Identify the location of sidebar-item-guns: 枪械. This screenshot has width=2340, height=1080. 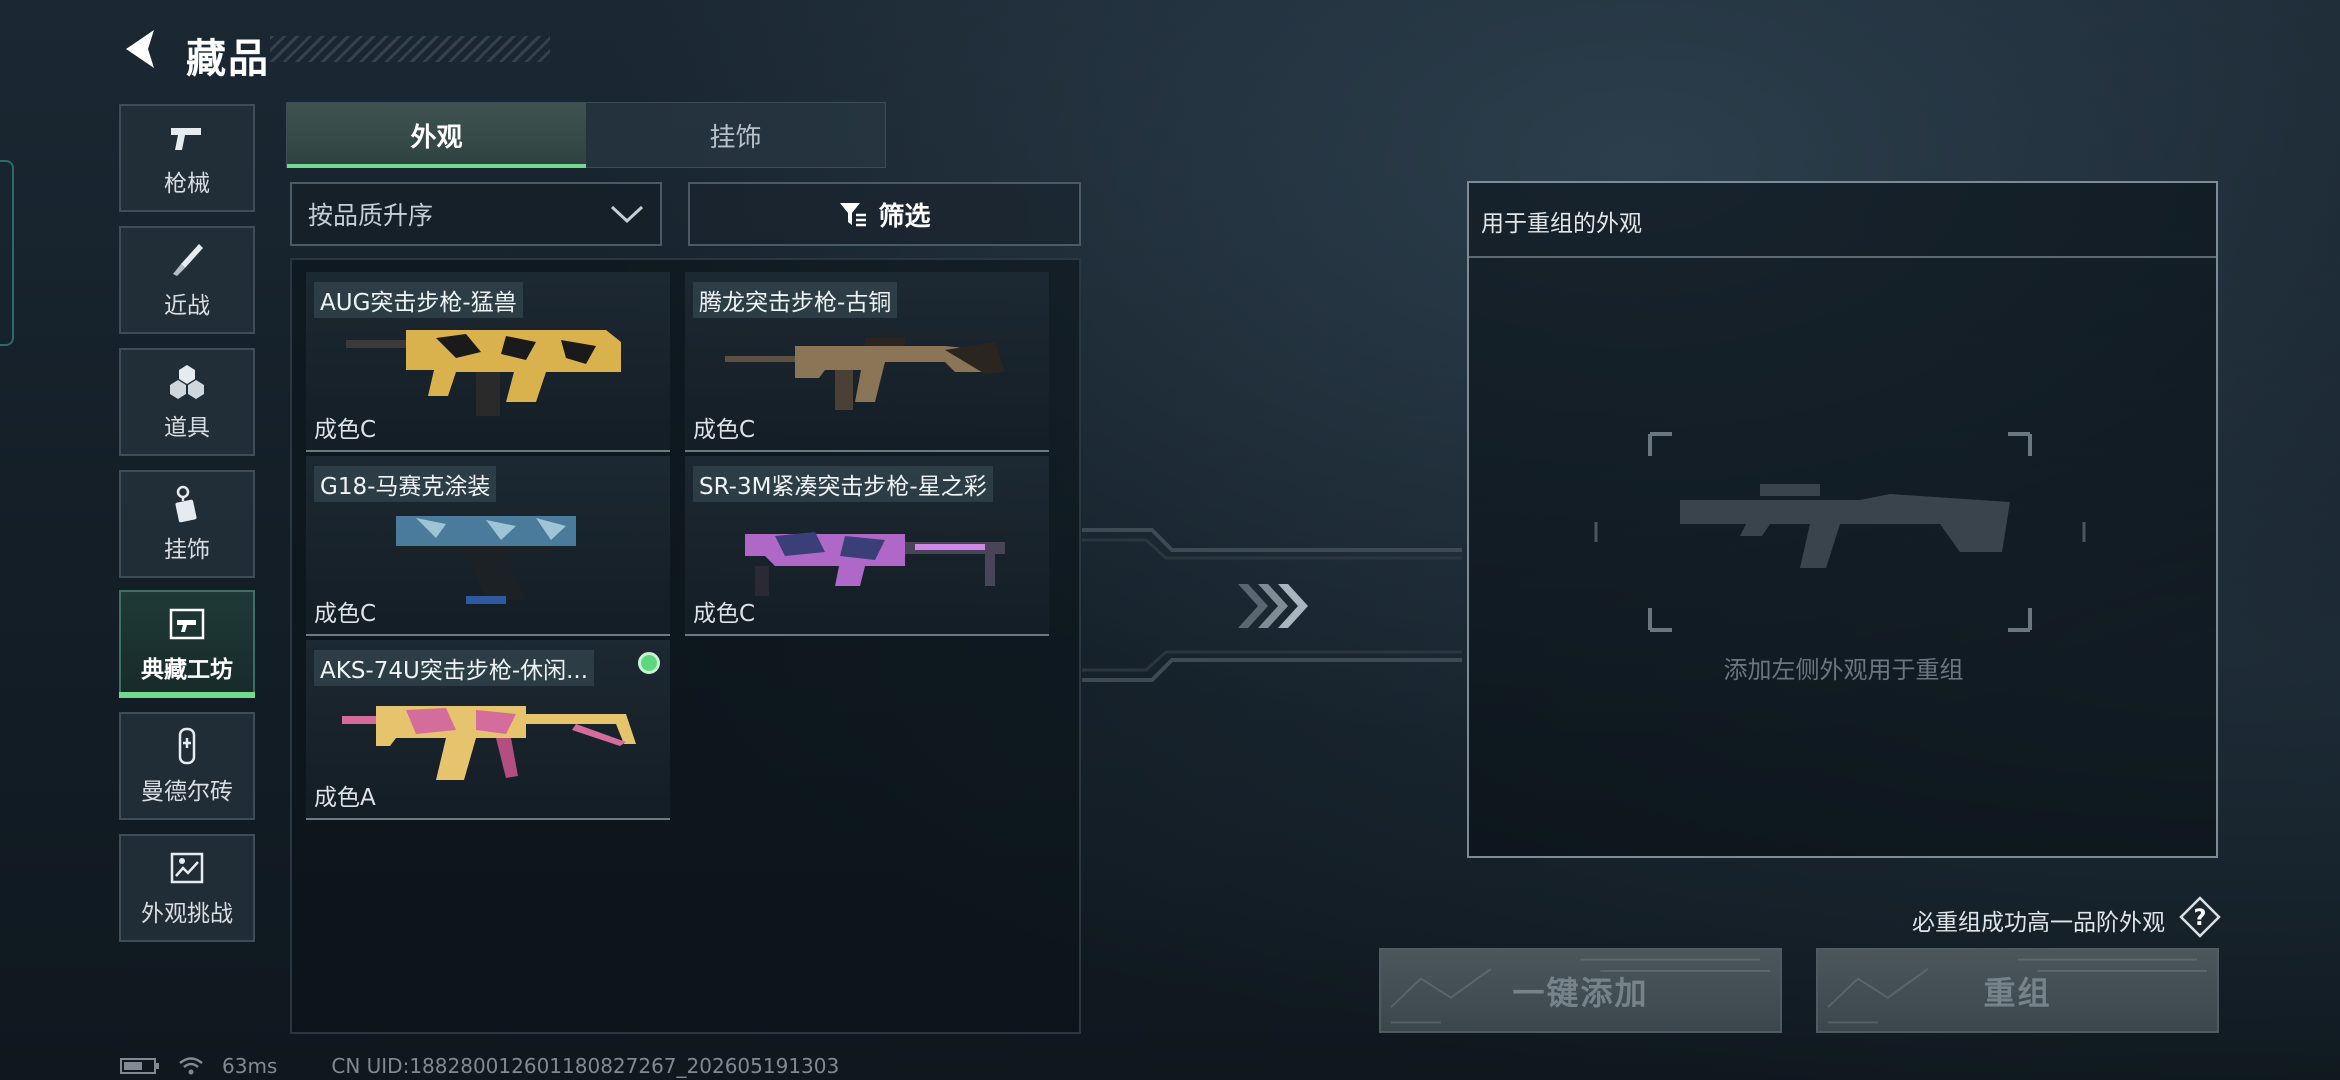
(187, 158).